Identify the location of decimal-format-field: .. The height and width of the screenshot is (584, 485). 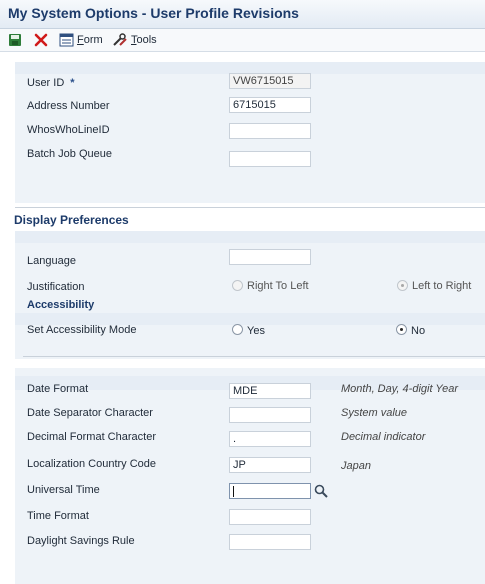
(270, 439).